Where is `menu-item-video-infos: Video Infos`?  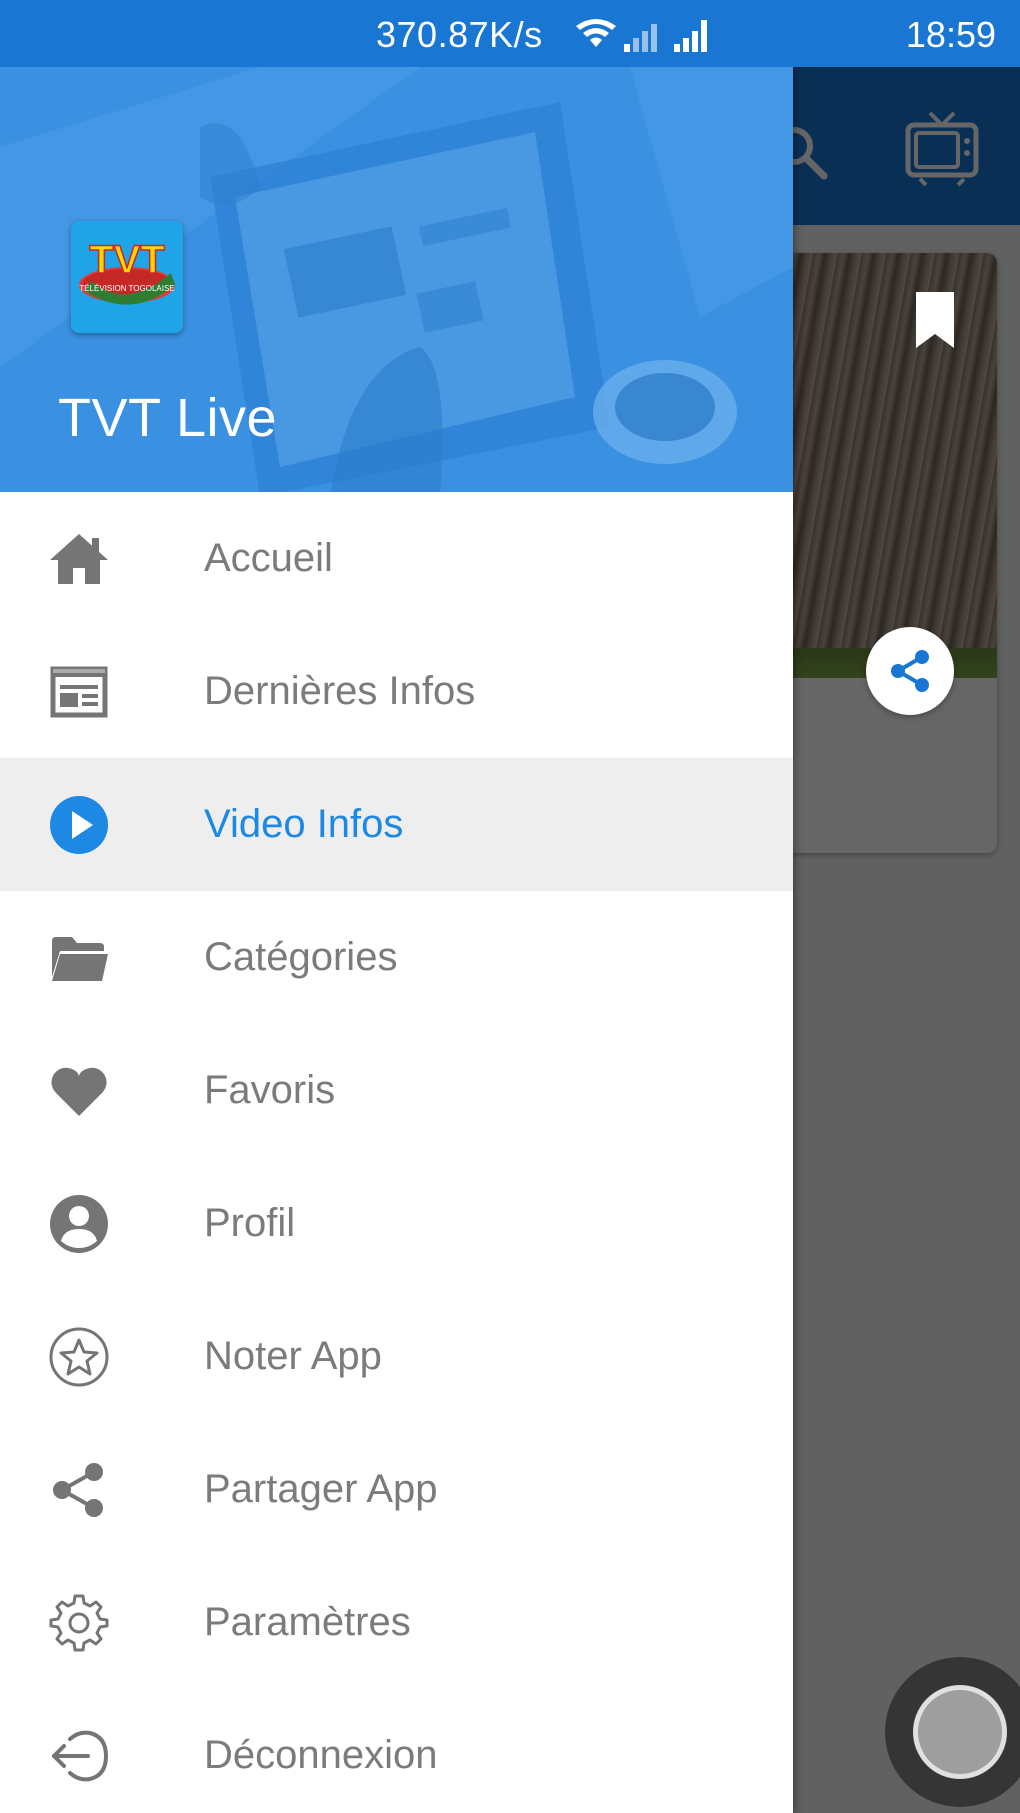 menu-item-video-infos: Video Infos is located at coordinates (396, 824).